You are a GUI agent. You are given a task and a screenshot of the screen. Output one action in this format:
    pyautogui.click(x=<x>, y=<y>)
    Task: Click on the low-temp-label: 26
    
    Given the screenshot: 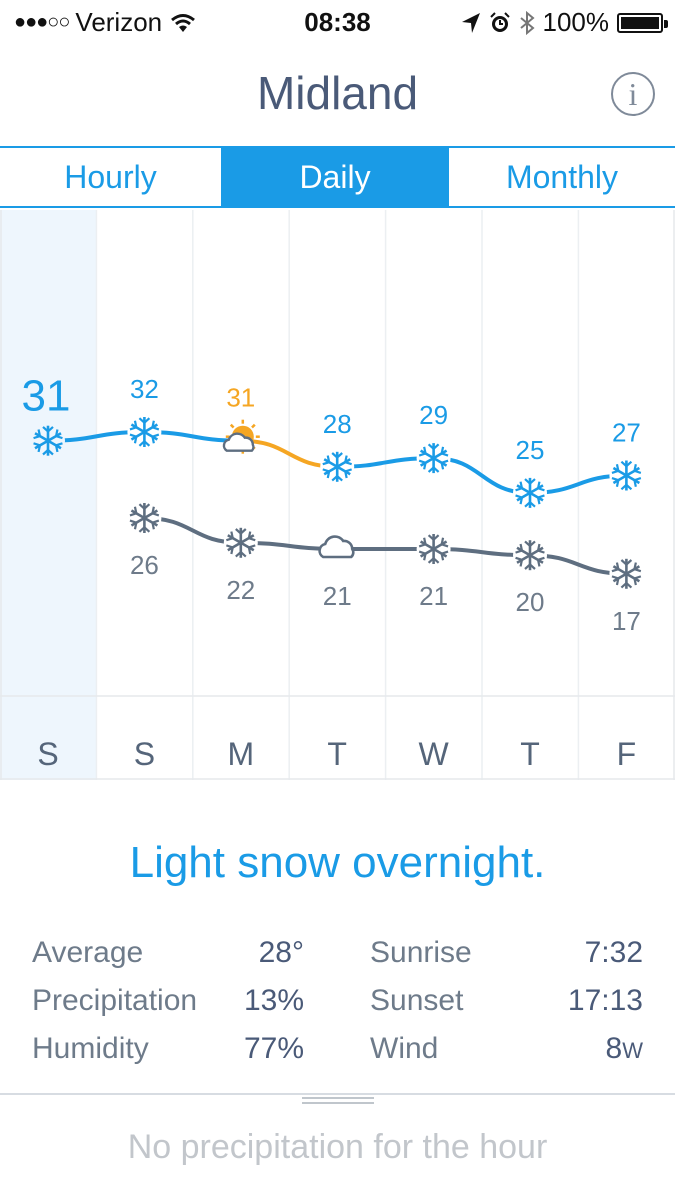 What is the action you would take?
    pyautogui.click(x=144, y=565)
    